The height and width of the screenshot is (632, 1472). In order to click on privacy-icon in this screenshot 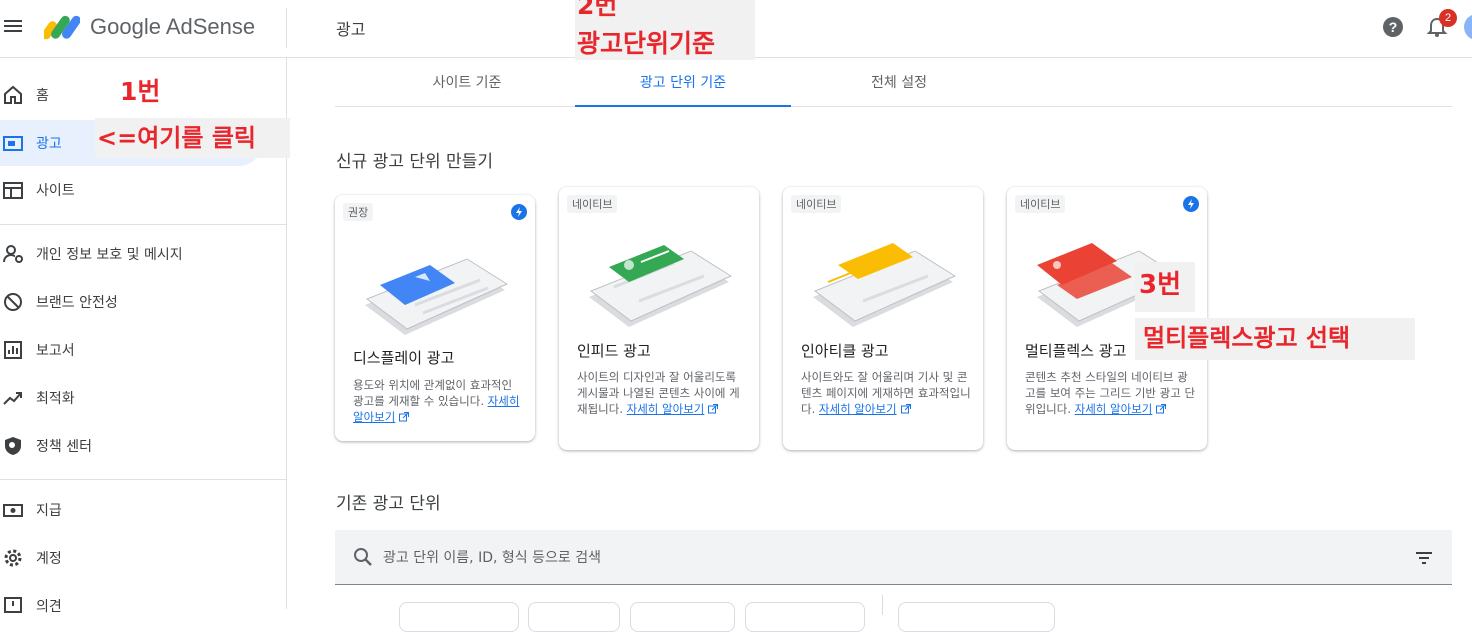, I will do `click(13, 254)`.